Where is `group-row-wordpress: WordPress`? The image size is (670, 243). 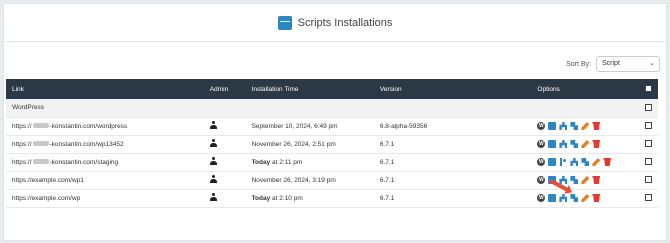
group-row-wordpress: WordPress is located at coordinates (332, 108).